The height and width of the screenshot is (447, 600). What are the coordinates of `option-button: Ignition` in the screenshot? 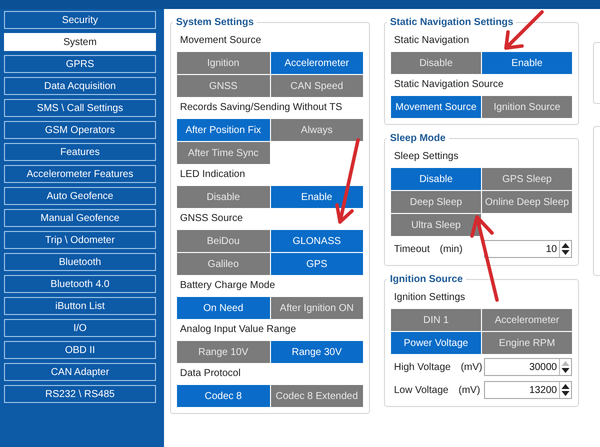 It's located at (223, 63).